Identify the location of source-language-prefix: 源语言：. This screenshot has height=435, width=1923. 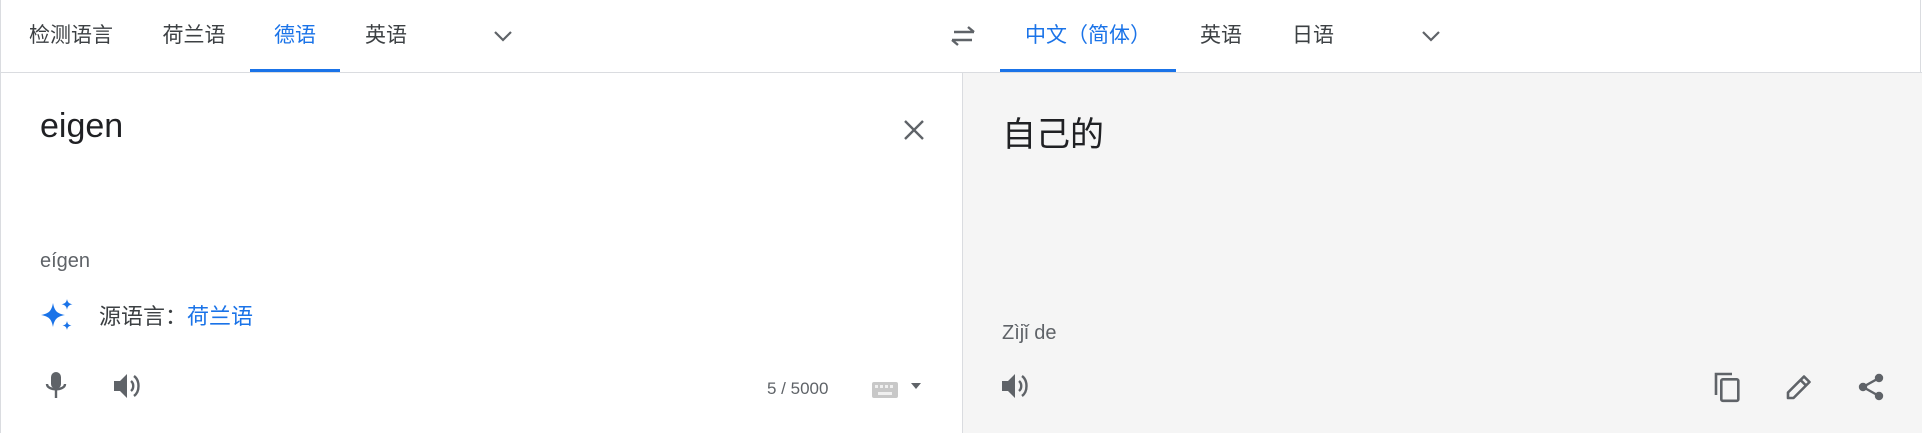
(143, 316).